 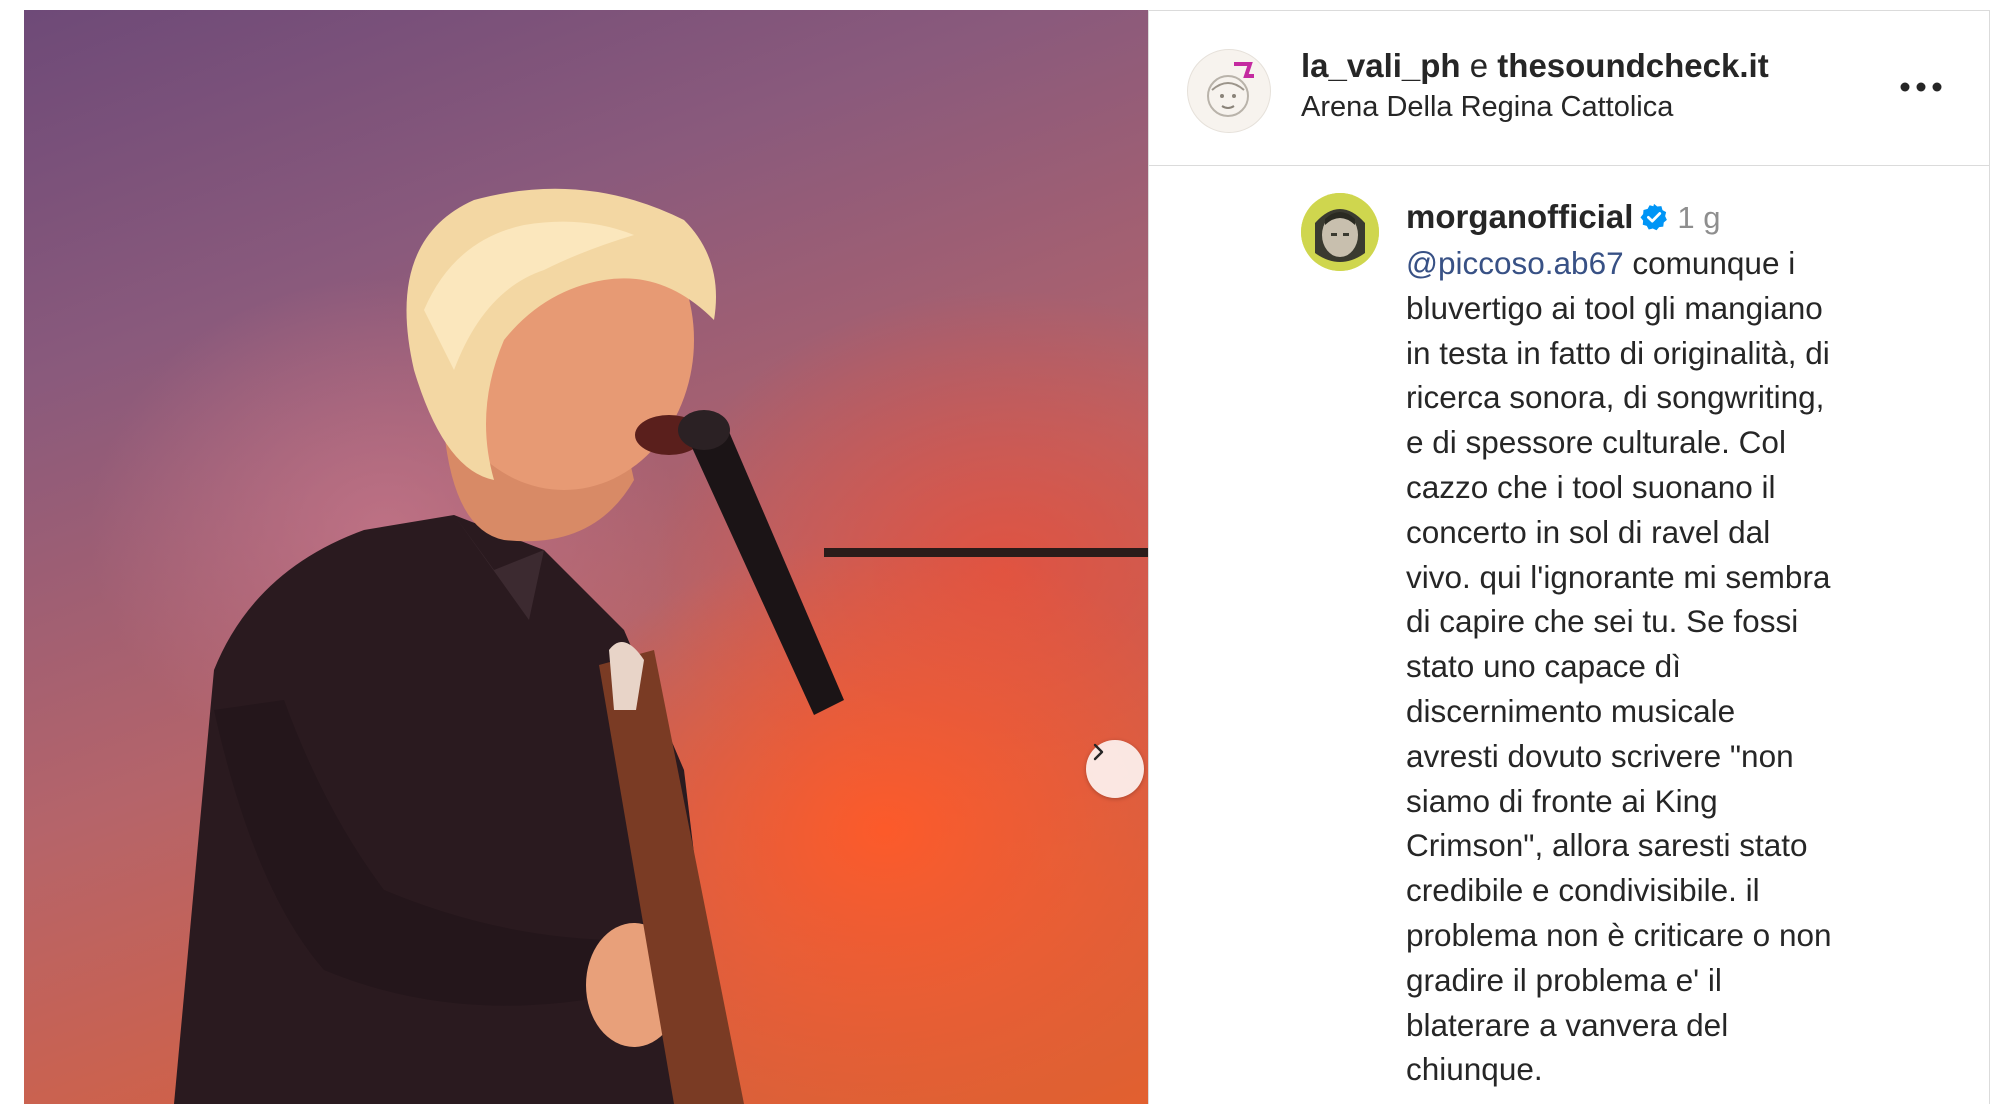 I want to click on commenter-avatar, so click(x=1340, y=232).